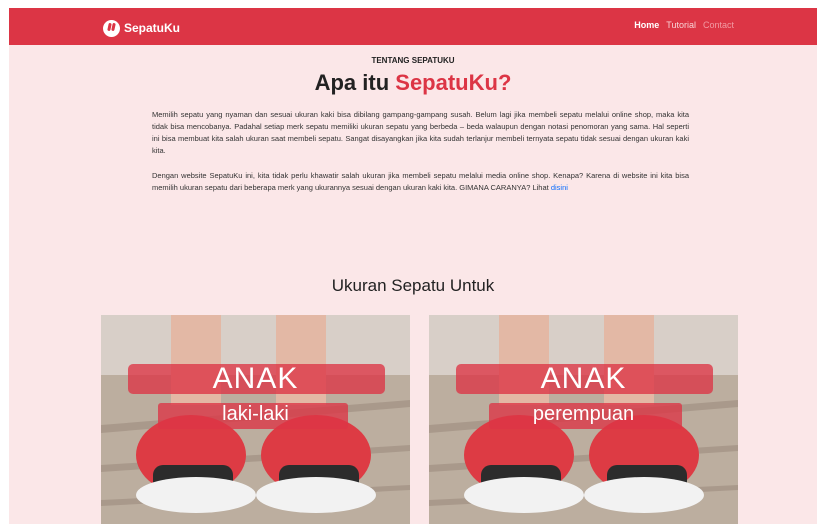 The image size is (827, 524). I want to click on logo-icon, so click(111, 28).